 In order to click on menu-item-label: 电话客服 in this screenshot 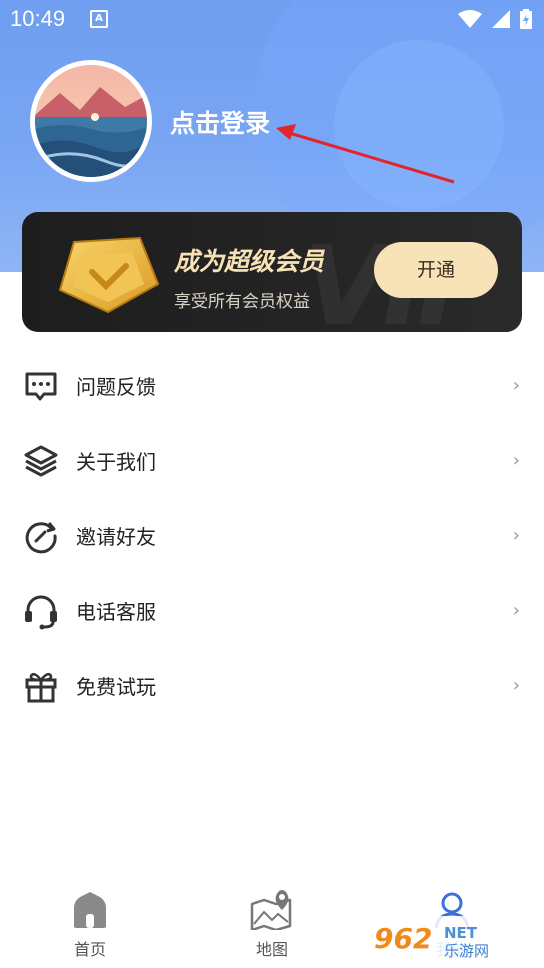, I will do `click(116, 612)`.